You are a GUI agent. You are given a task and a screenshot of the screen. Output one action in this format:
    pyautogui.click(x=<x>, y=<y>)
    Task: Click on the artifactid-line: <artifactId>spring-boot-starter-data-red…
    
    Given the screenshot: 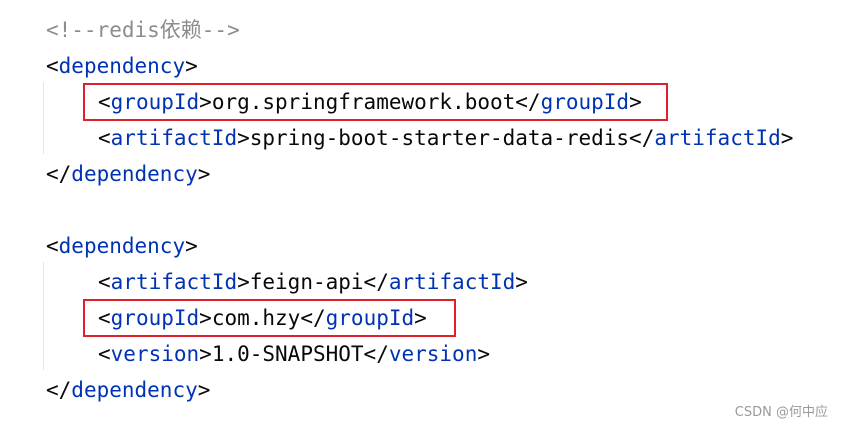 What is the action you would take?
    pyautogui.click(x=445, y=138)
    